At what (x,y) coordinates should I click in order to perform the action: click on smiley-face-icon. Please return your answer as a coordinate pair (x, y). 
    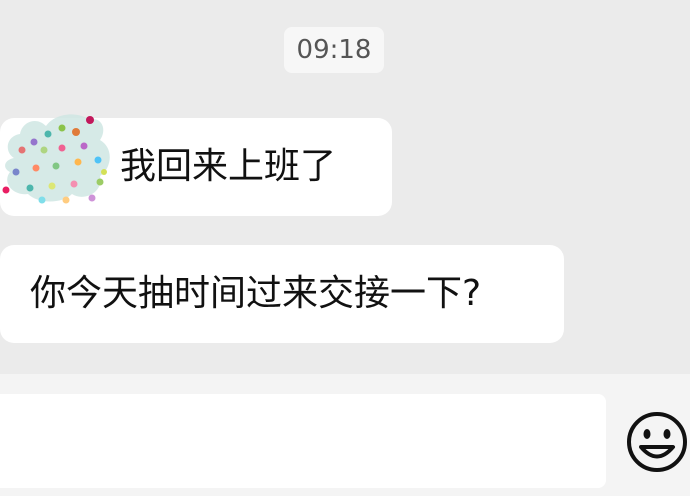
    Looking at the image, I should click on (657, 442).